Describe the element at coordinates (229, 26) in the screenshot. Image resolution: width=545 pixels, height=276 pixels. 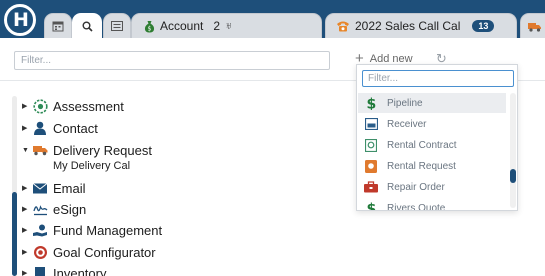
I see `pin-icon: ♅` at that location.